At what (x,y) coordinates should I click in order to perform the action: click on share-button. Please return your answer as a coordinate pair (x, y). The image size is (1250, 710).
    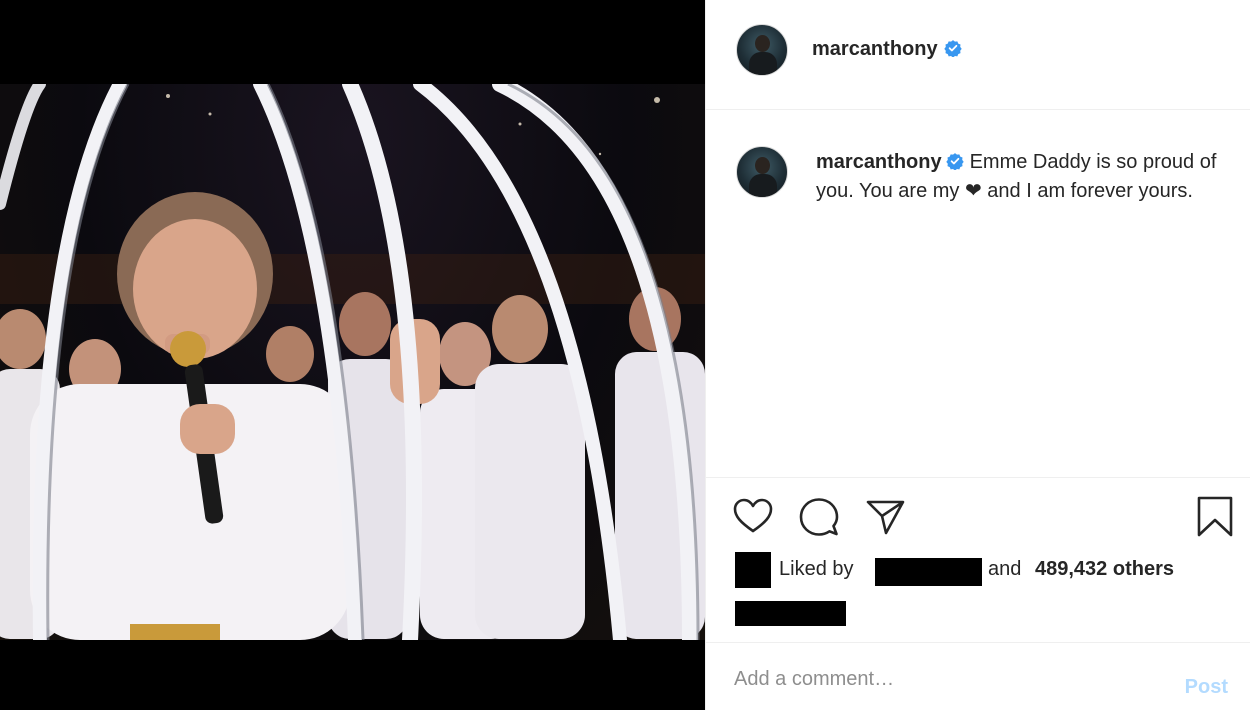
    Looking at the image, I should click on (885, 517).